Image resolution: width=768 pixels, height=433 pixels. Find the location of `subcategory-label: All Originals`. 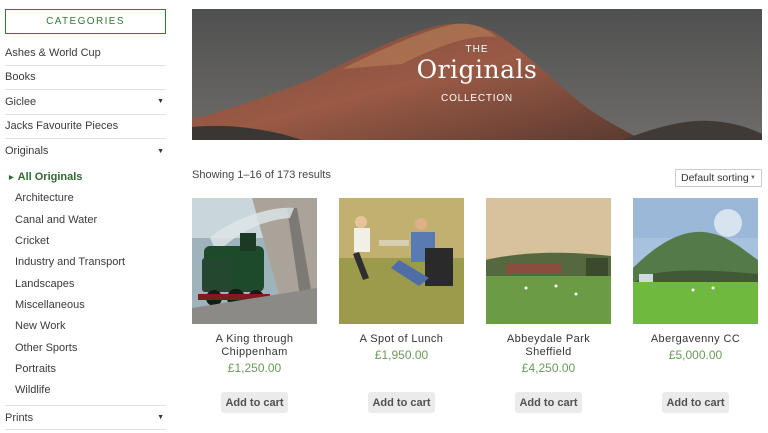

subcategory-label: All Originals is located at coordinates (50, 177).